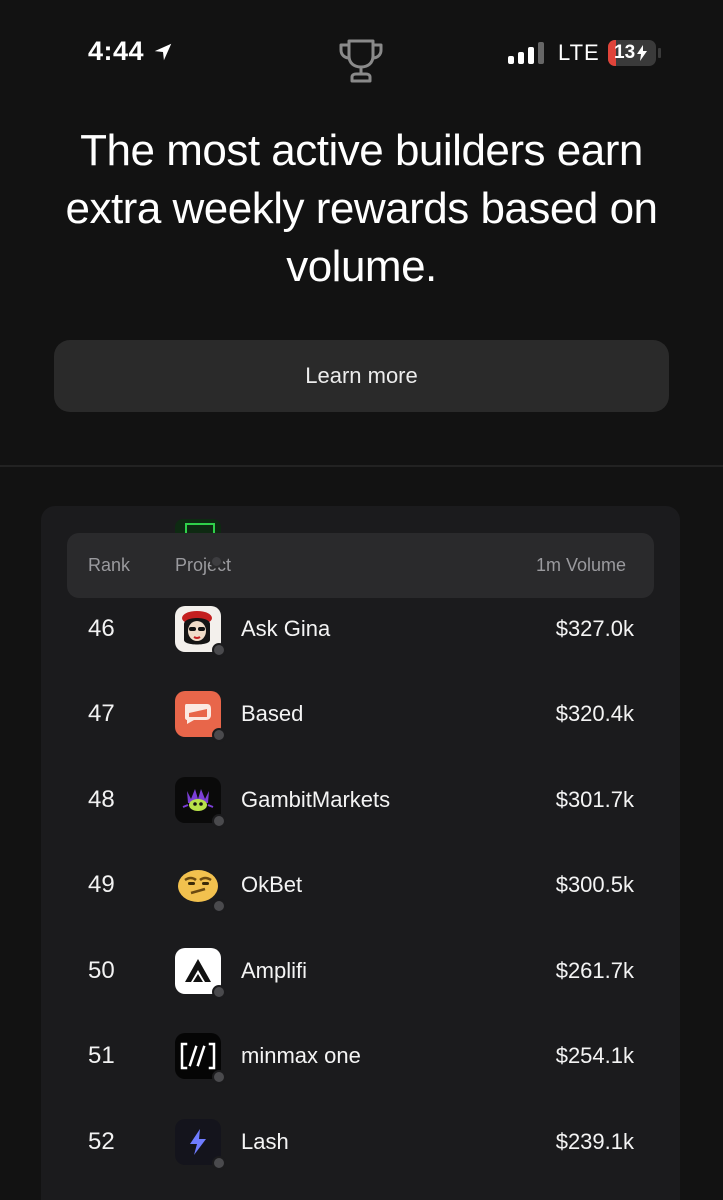  I want to click on row-volume: $239.1k, so click(594, 1141).